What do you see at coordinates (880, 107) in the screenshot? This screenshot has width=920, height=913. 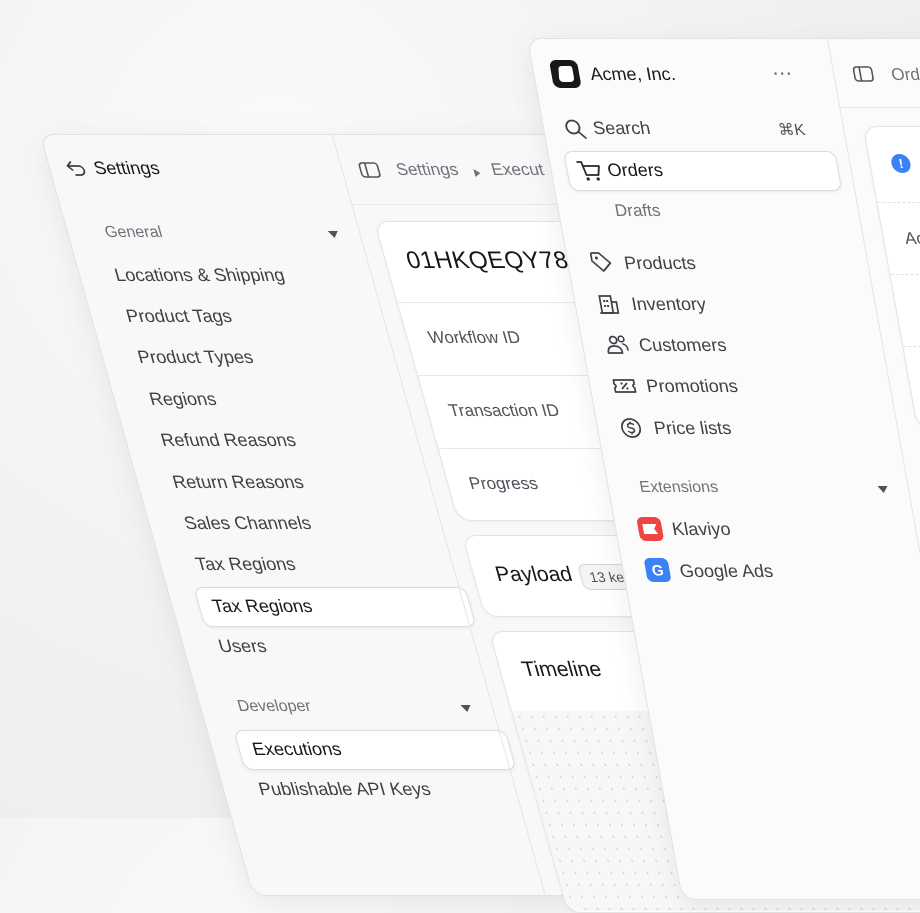 I see `app-header-divider` at bounding box center [880, 107].